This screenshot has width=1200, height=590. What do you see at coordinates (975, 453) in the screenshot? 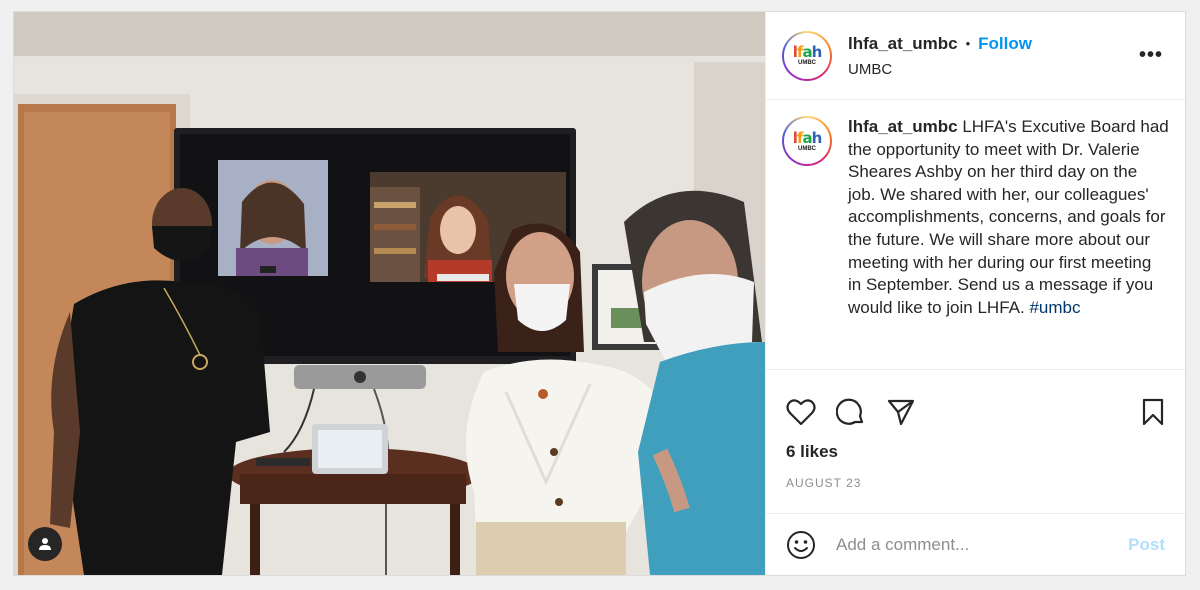
I see `likes-count: 6 likes` at bounding box center [975, 453].